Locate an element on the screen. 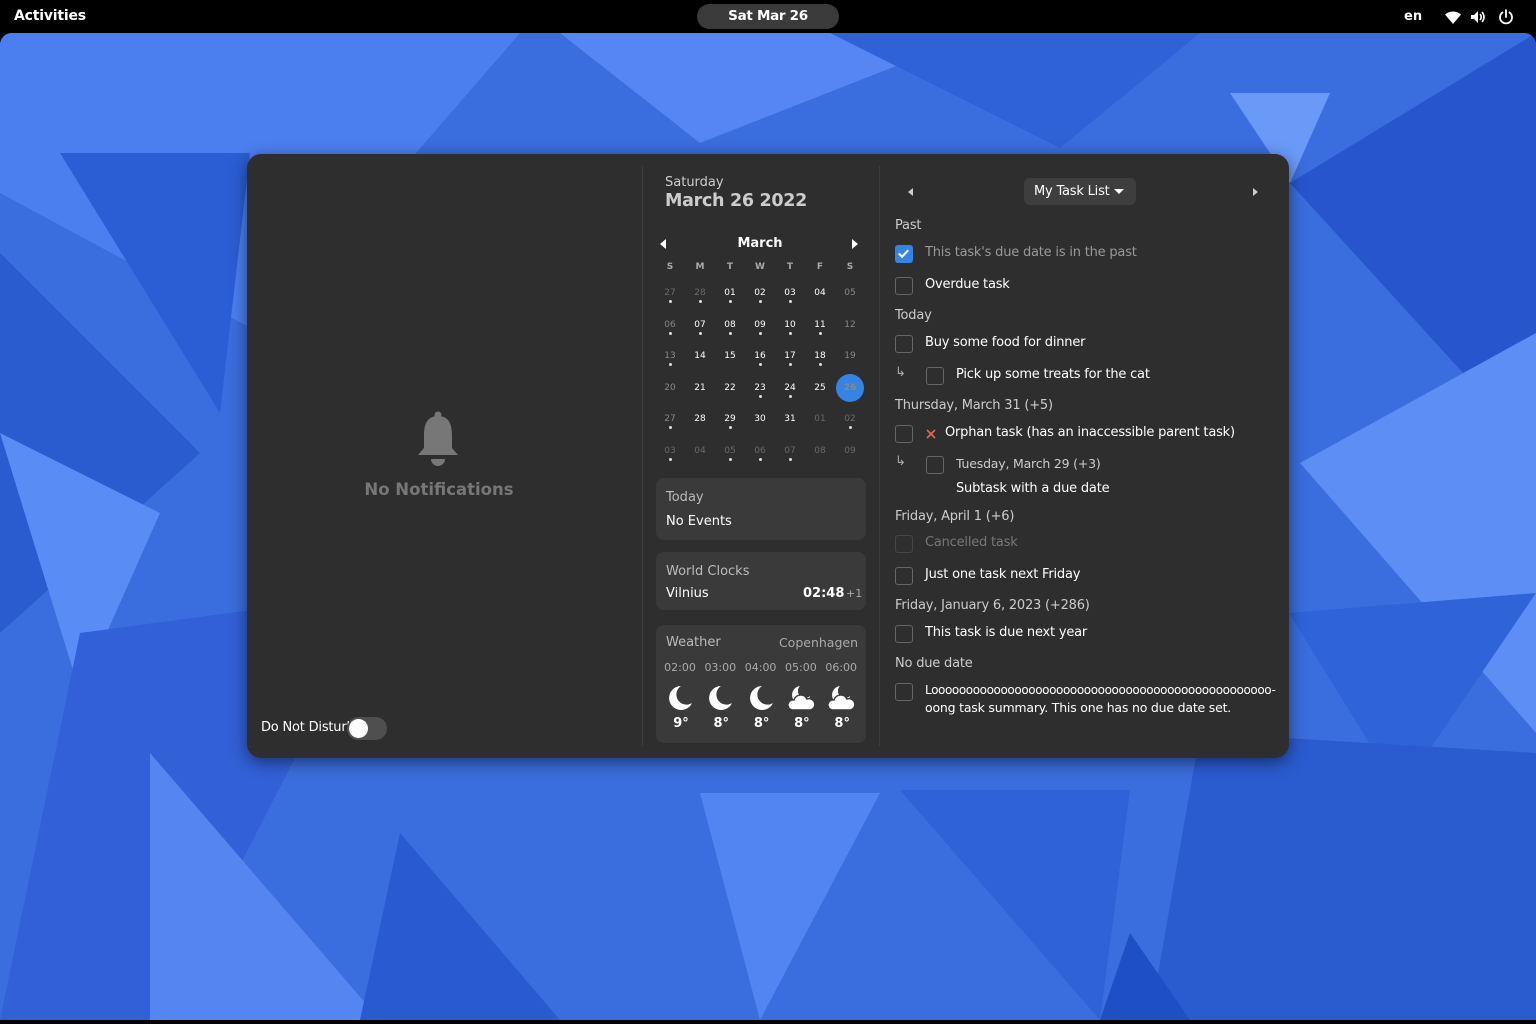 Image resolution: width=1536 pixels, height=1024 pixels. task-list-name: My Task List is located at coordinates (1072, 191).